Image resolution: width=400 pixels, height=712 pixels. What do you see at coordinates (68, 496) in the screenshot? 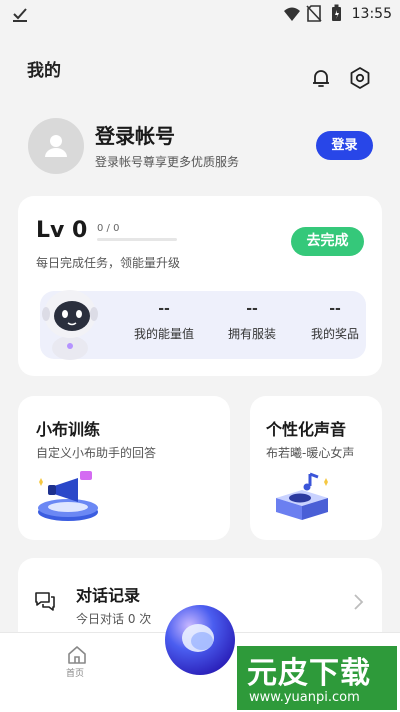
I see `training-megaphone-icon` at bounding box center [68, 496].